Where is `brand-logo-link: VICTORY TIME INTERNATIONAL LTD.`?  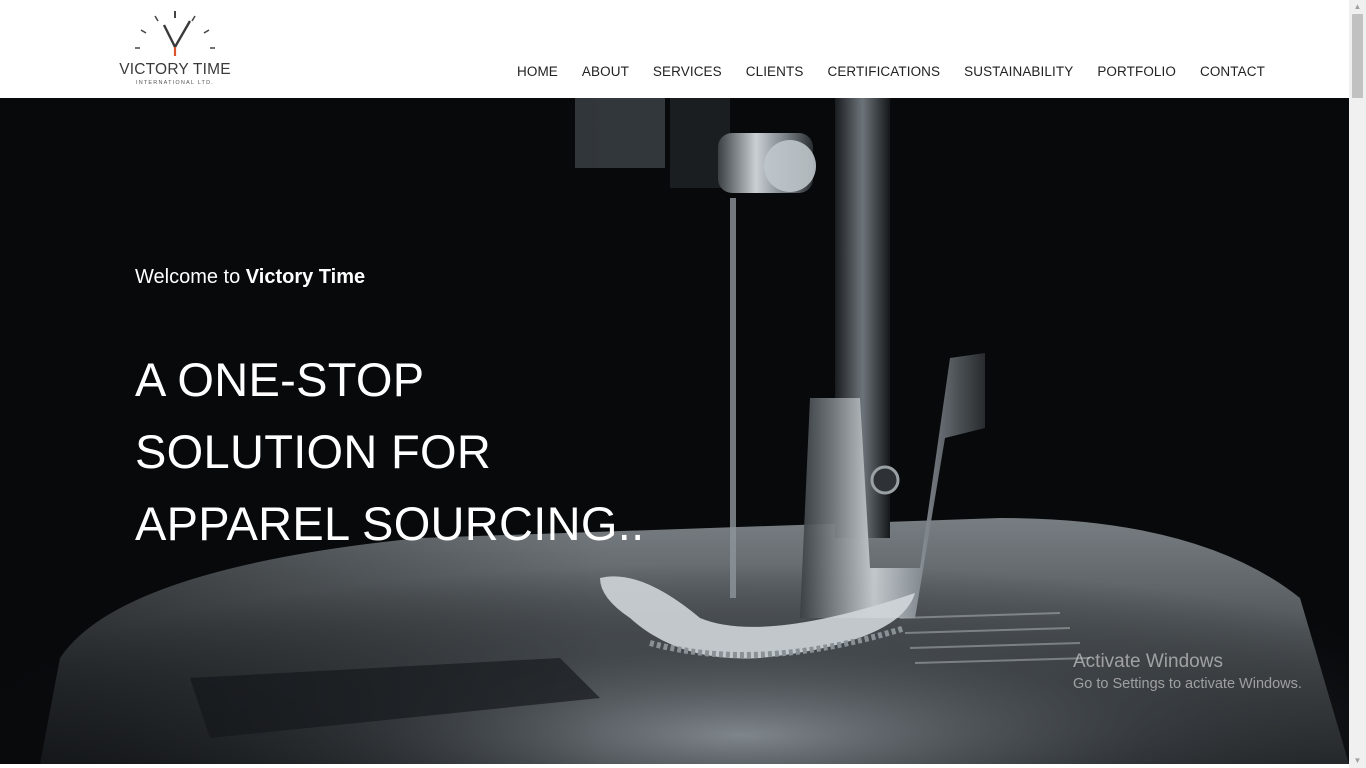 brand-logo-link: VICTORY TIME INTERNATIONAL LTD. is located at coordinates (175, 49).